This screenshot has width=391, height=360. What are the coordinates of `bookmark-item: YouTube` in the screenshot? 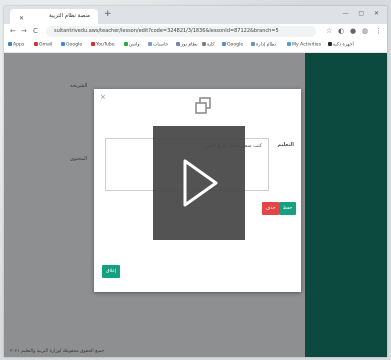 It's located at (103, 45).